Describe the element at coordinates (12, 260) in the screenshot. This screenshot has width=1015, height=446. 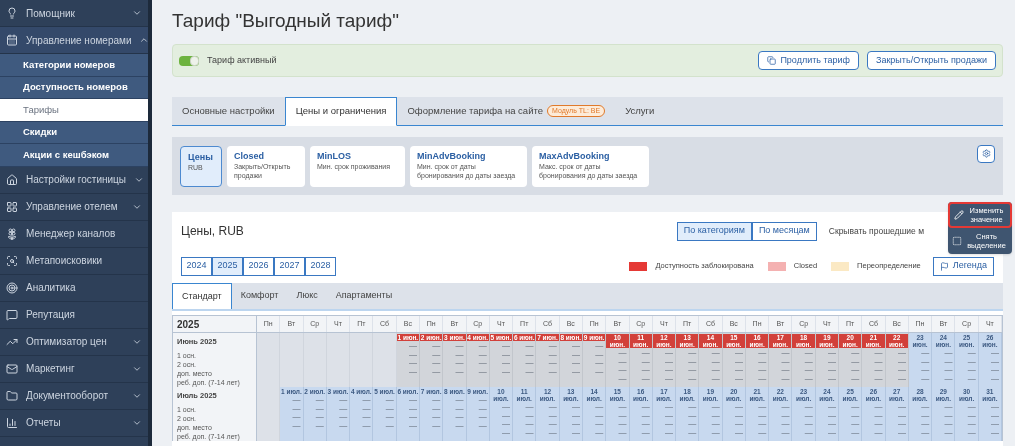
I see `scan-icon` at that location.